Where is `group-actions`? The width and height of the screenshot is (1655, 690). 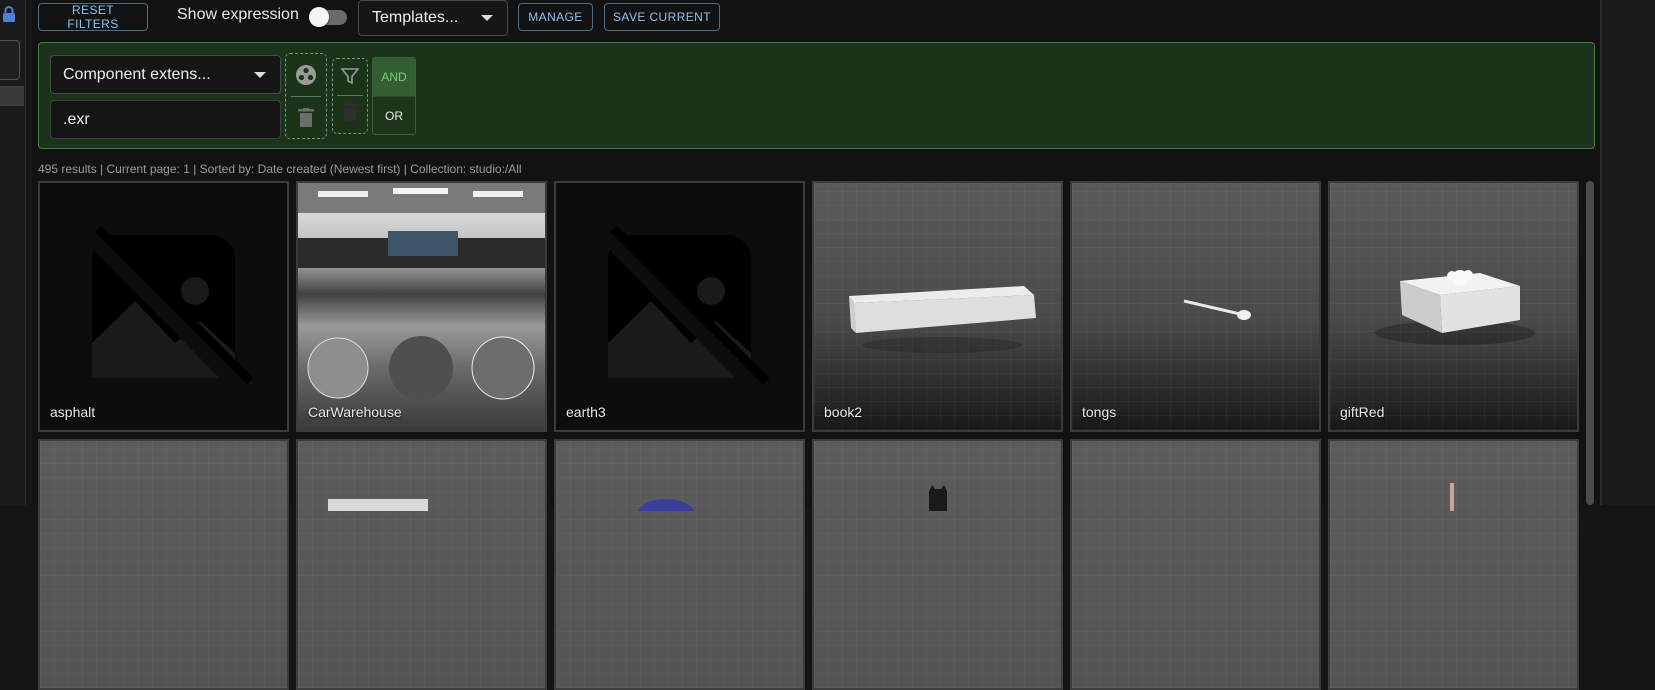
group-actions is located at coordinates (350, 96).